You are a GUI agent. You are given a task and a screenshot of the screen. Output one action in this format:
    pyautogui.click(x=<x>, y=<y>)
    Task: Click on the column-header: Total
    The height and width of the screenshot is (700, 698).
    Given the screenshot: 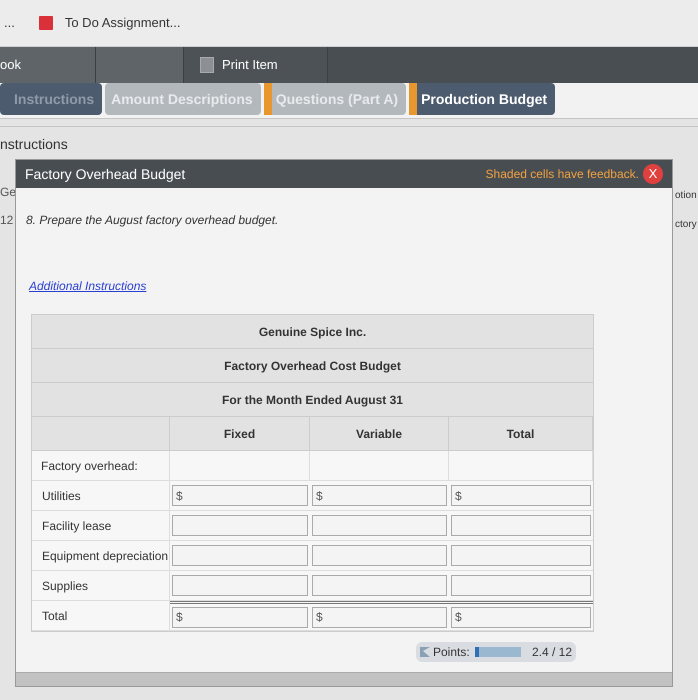 What is the action you would take?
    pyautogui.click(x=520, y=434)
    